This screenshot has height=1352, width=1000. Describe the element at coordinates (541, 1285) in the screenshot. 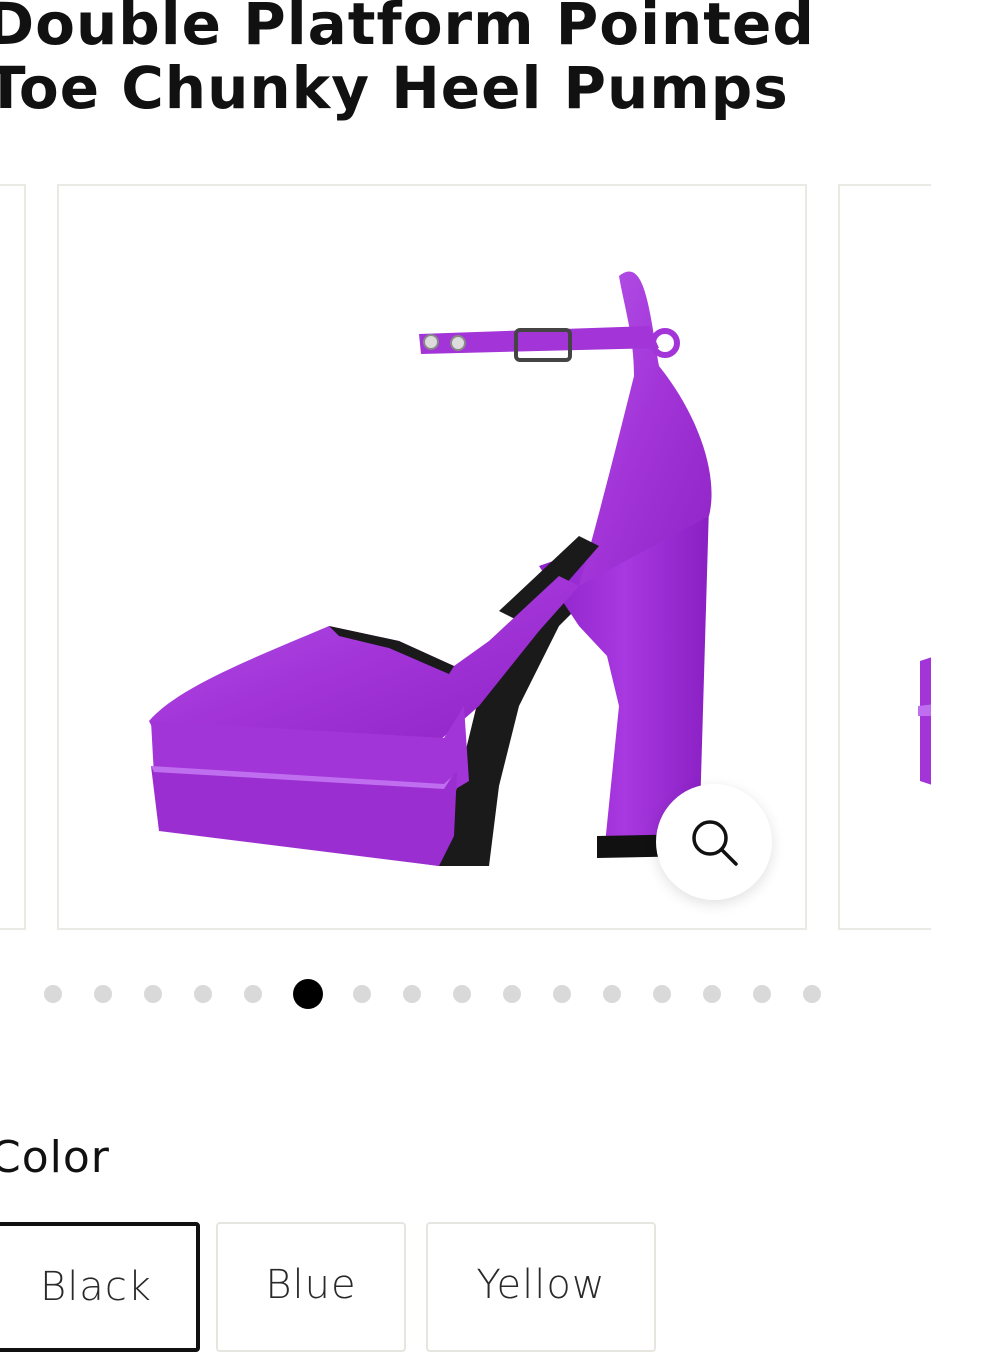

I see `color-swatch-label: Yellow` at that location.